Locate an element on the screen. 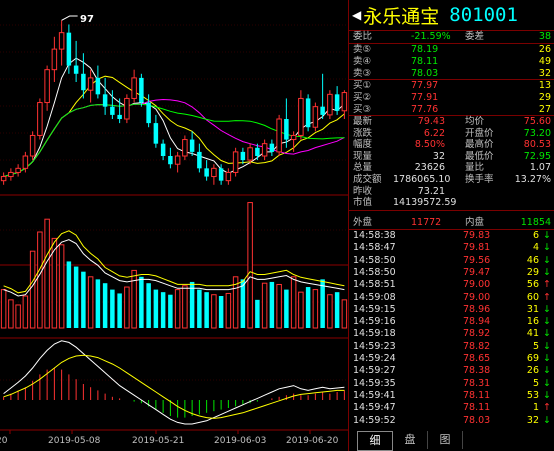  tick-row: 14:58:50 79.56 46 ↓ is located at coordinates (452, 260).